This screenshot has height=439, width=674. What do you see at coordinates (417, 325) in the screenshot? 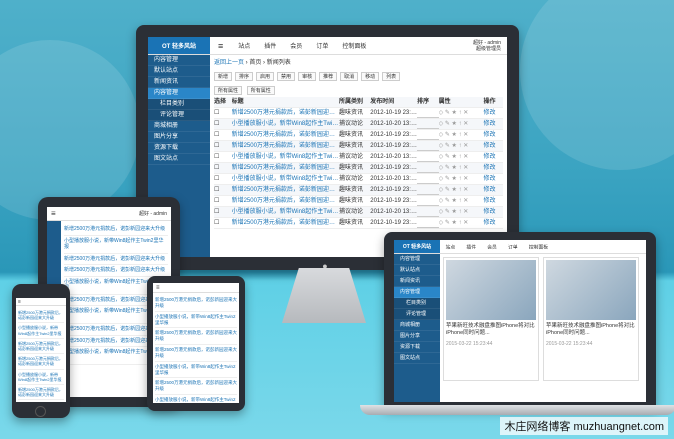
I see `sidebar-item-6: 商城相册` at bounding box center [417, 325].